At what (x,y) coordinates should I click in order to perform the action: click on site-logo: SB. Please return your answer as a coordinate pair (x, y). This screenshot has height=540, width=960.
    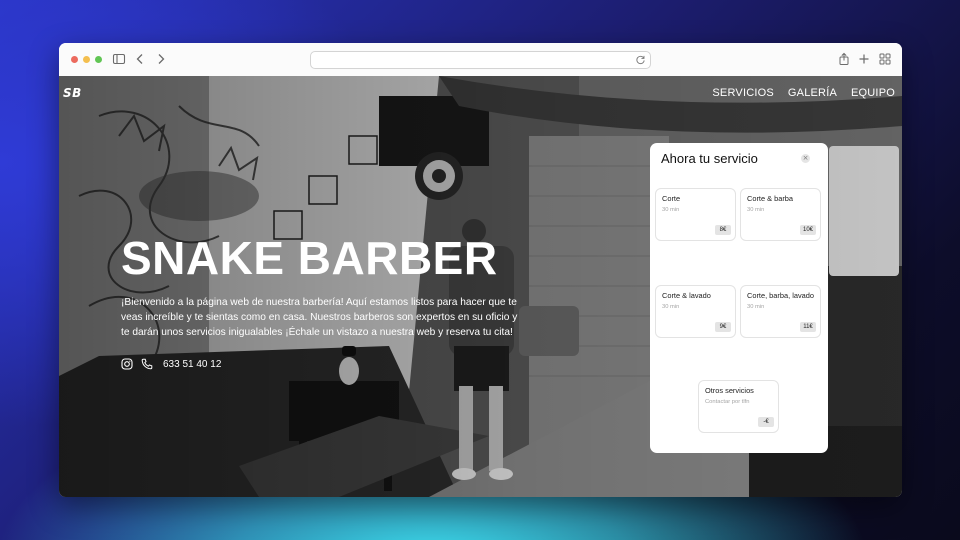
    Looking at the image, I should click on (72, 93).